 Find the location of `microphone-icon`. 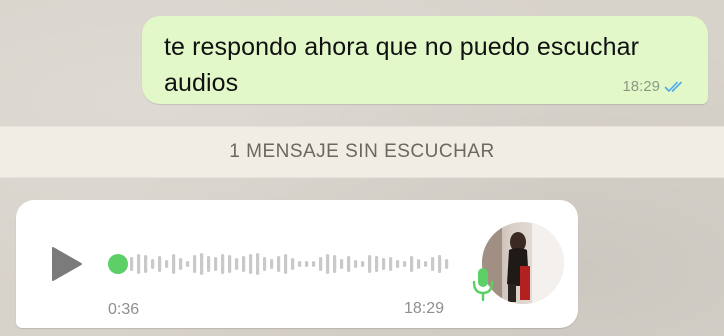

microphone-icon is located at coordinates (483, 285).